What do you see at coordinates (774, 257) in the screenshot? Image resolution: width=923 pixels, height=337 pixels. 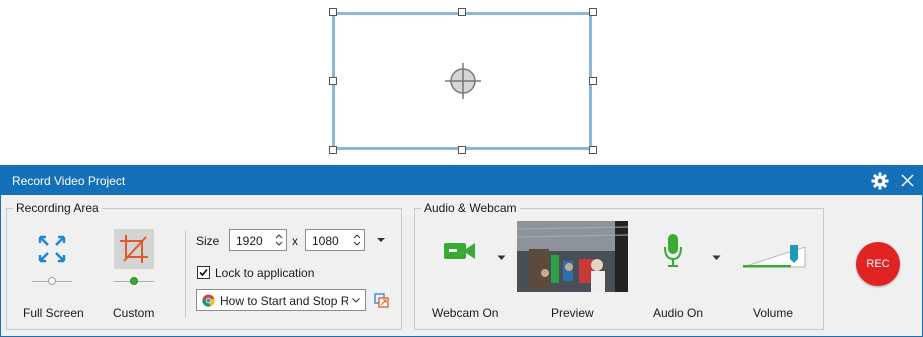 I see `volume-slider` at bounding box center [774, 257].